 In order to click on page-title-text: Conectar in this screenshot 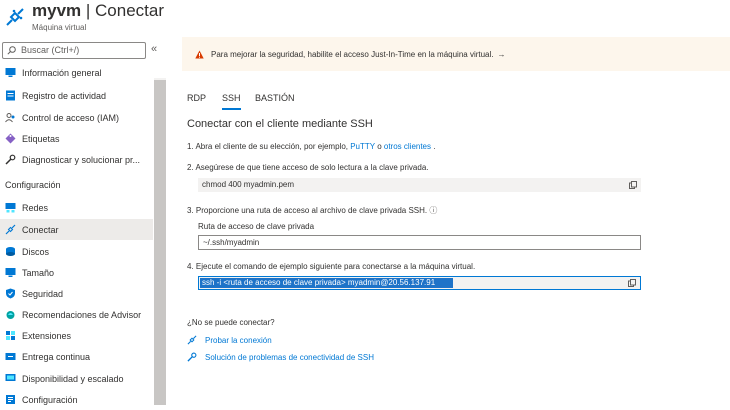, I will do `click(129, 10)`.